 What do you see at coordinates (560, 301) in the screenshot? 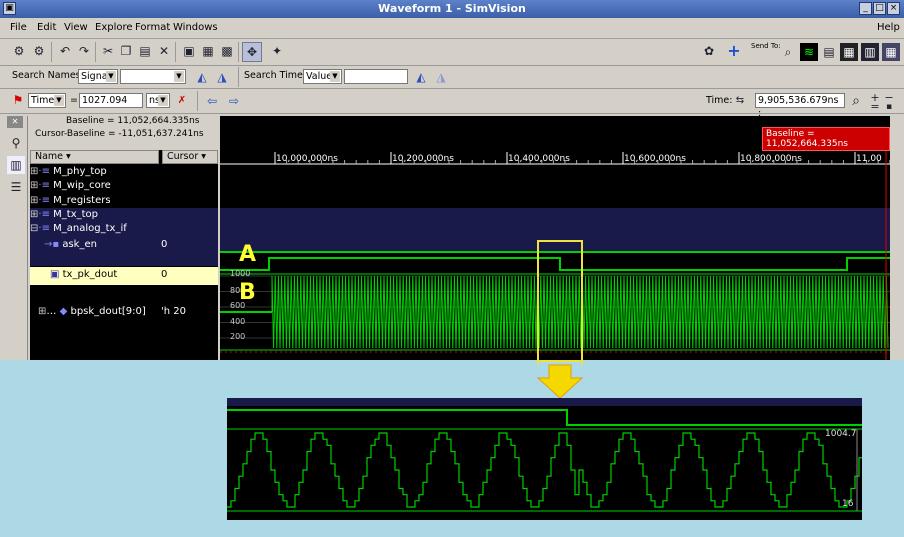
I see `zoom-region-box` at bounding box center [560, 301].